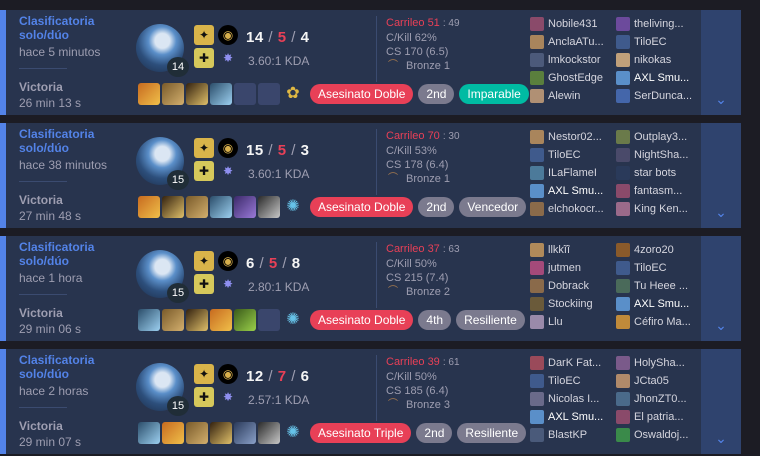  Describe the element at coordinates (413, 249) in the screenshot. I see `kill-participation: Carrileo 37` at that location.